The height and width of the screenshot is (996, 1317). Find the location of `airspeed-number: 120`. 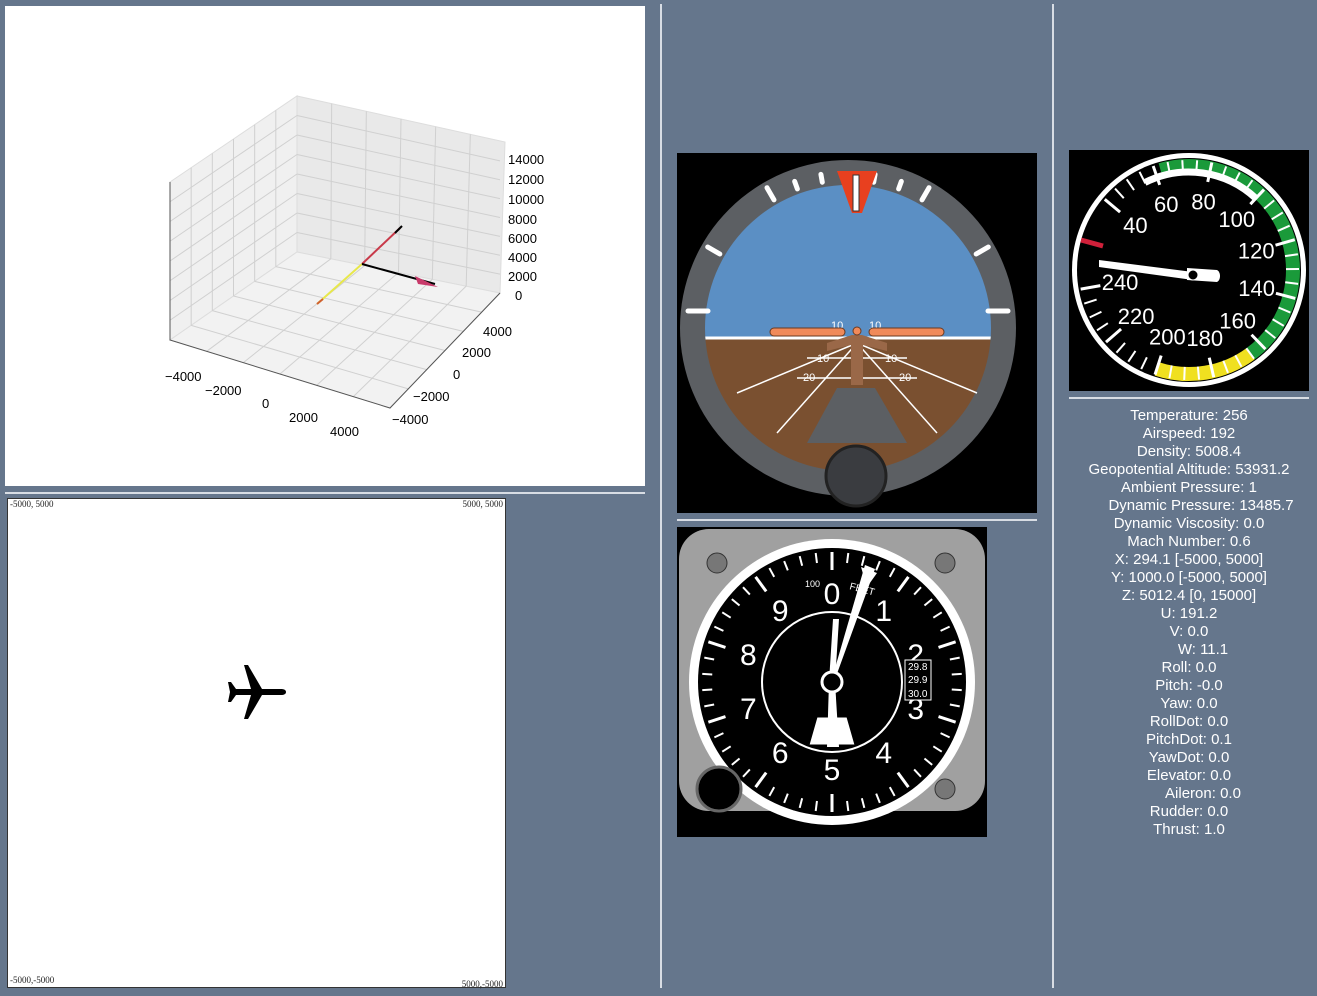

airspeed-number: 120 is located at coordinates (1256, 251).